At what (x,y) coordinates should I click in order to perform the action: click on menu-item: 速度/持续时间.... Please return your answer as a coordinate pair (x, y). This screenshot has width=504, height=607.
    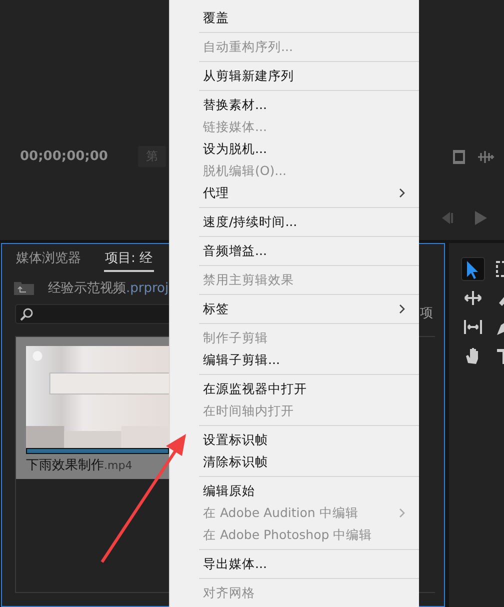
    Looking at the image, I should click on (294, 222).